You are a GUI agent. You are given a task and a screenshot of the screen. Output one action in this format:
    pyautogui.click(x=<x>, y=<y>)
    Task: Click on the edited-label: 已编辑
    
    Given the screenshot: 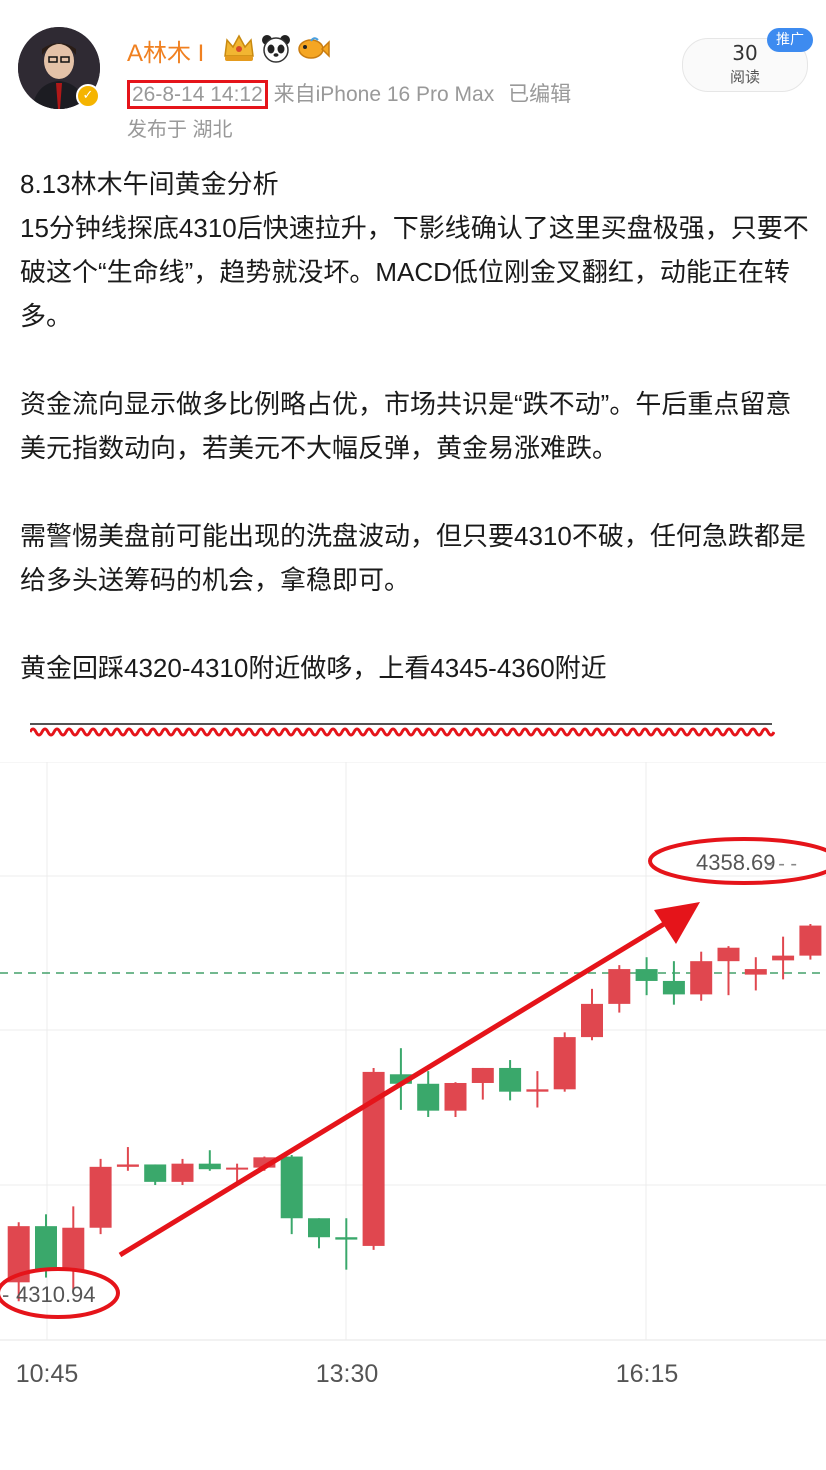 What is the action you would take?
    pyautogui.click(x=539, y=94)
    